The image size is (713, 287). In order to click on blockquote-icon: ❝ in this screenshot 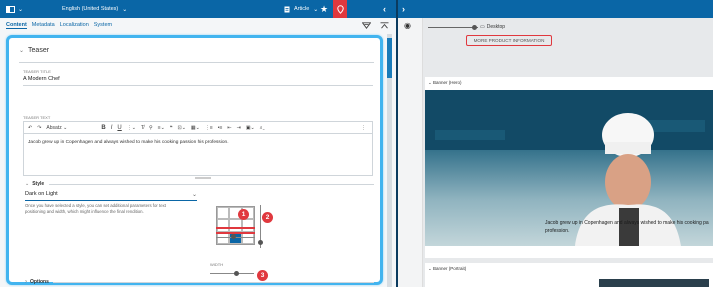, I will do `click(171, 128)`.